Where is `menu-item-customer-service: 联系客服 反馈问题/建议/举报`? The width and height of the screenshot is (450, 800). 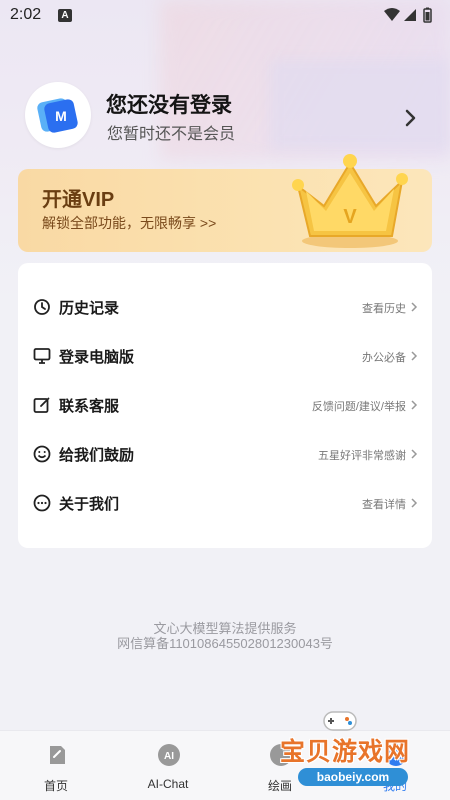
menu-item-customer-service: 联系客服 反馈问题/建议/举报 is located at coordinates (225, 405).